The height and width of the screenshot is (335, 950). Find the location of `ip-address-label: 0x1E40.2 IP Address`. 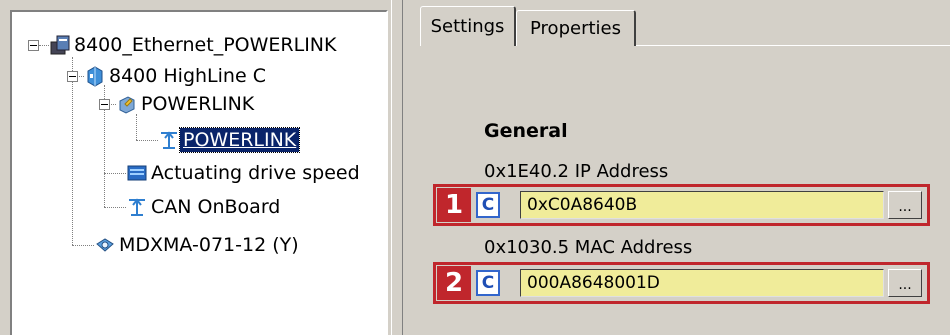

ip-address-label: 0x1E40.2 IP Address is located at coordinates (576, 171).